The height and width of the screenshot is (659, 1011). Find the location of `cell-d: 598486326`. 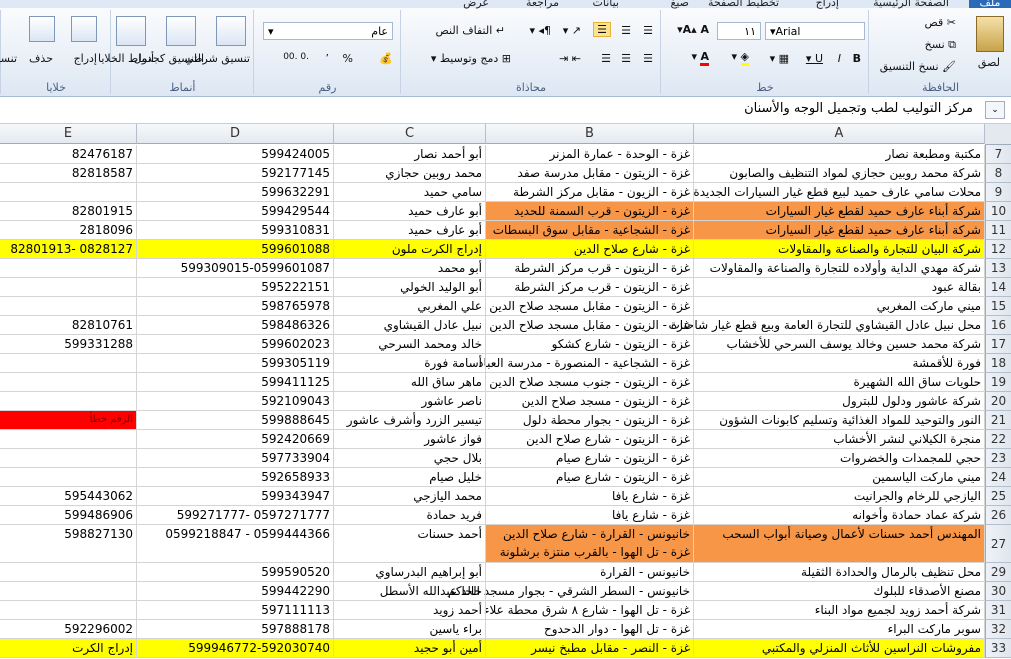

cell-d: 598486326 is located at coordinates (235, 325).